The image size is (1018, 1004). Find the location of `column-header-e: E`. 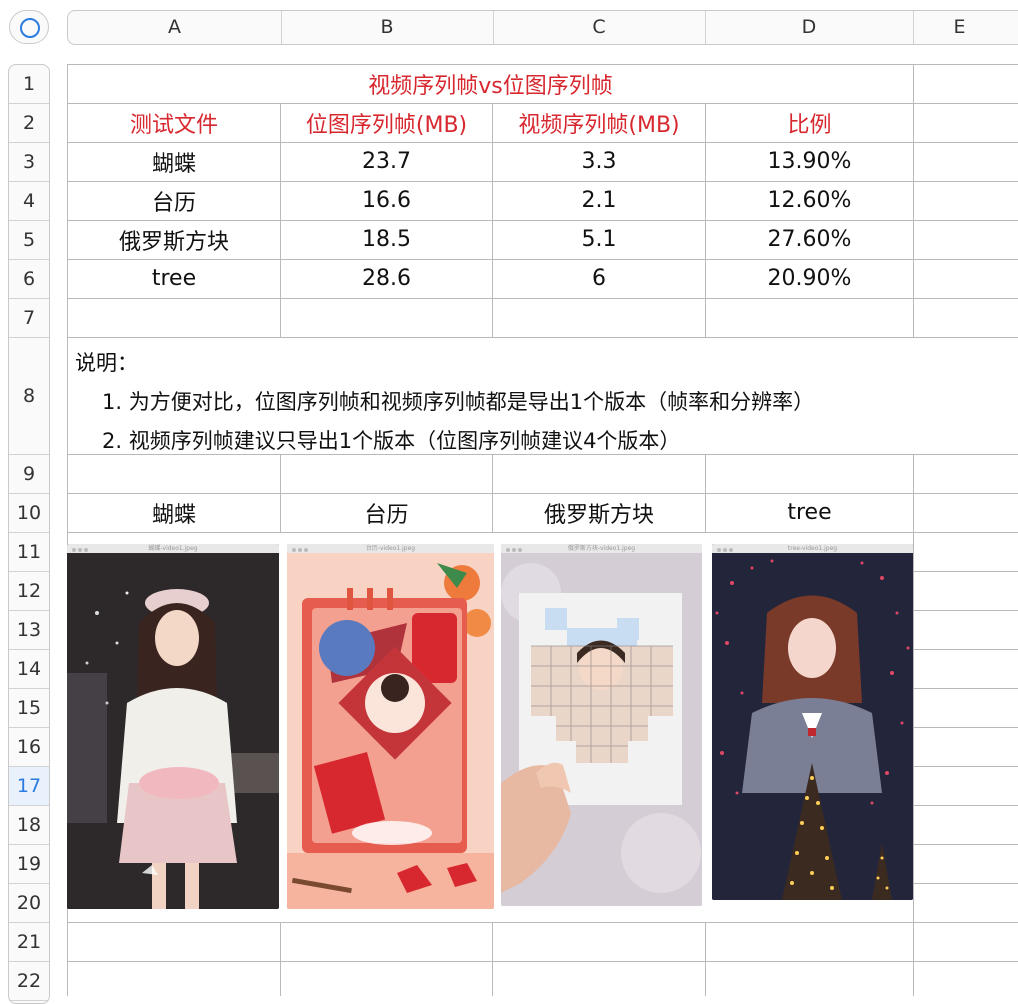

column-header-e: E is located at coordinates (965, 27).